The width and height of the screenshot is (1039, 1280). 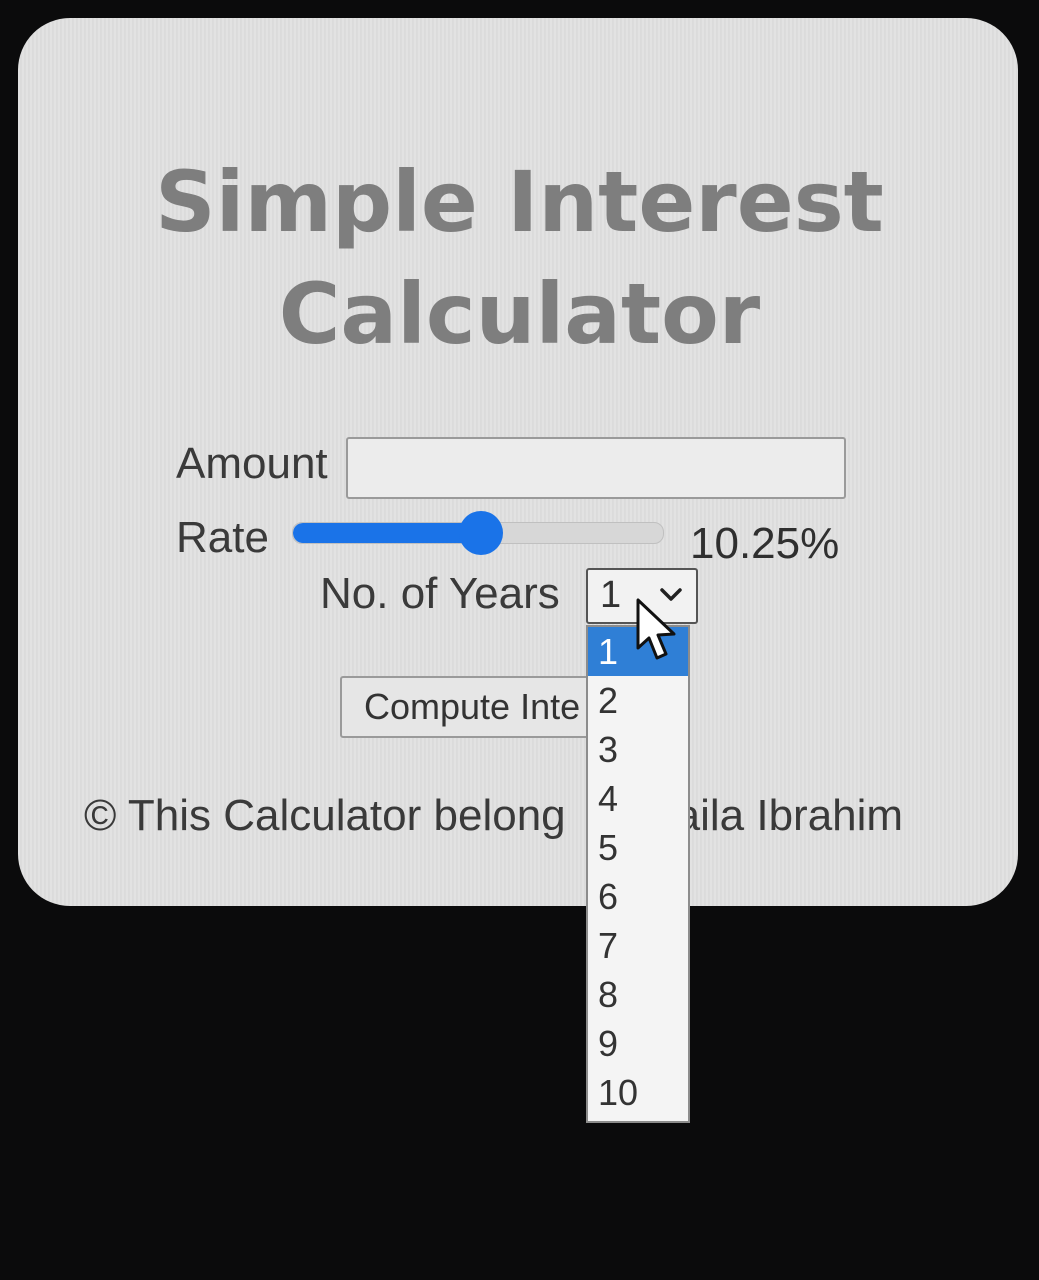 I want to click on years-selected-value: 1, so click(x=611, y=595).